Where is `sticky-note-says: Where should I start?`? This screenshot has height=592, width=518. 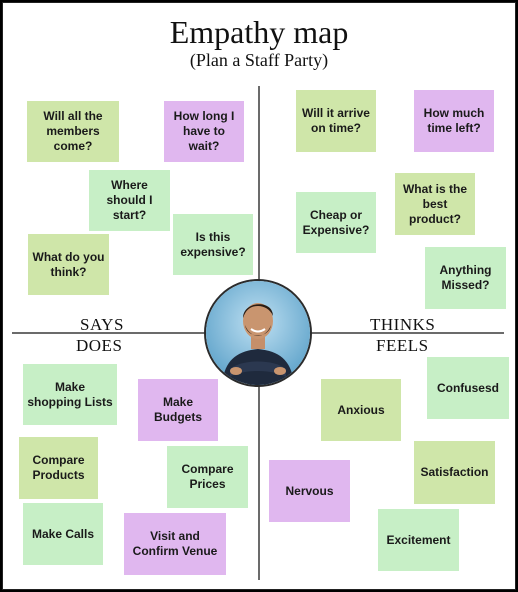
sticky-note-says: Where should I start? is located at coordinates (129, 200).